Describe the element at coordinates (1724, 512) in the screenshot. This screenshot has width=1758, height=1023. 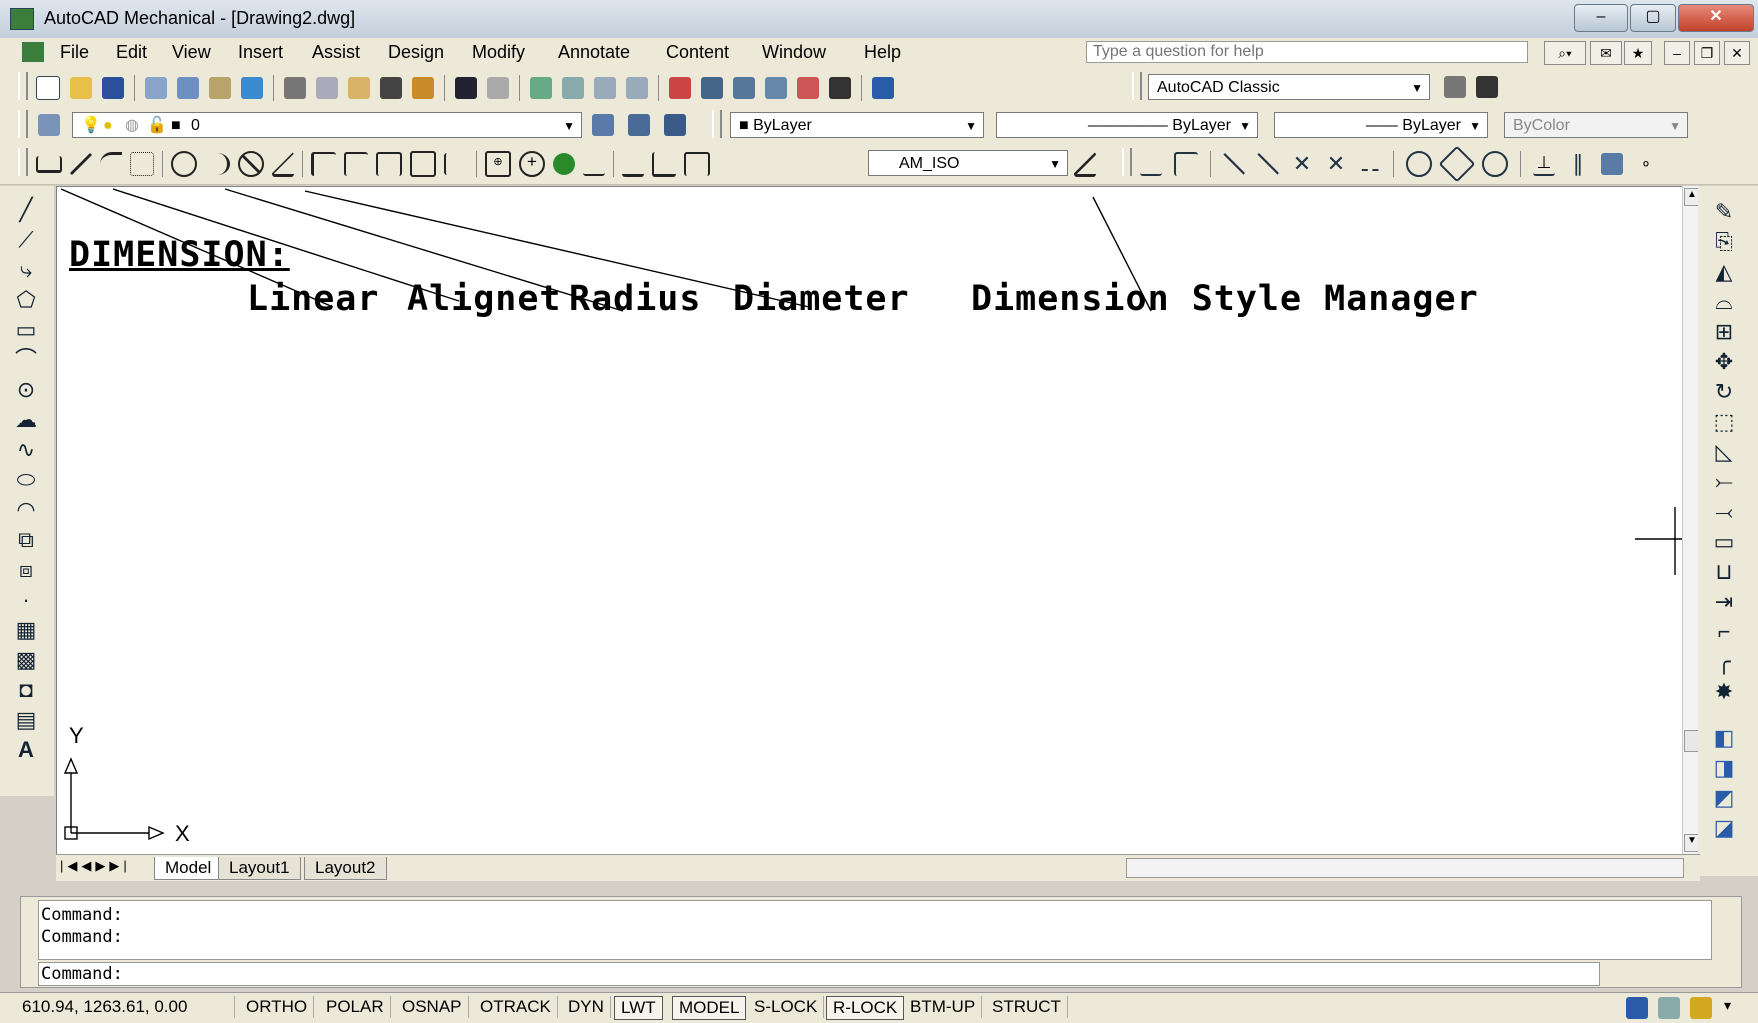
I see `extend-icon: ⤙` at that location.